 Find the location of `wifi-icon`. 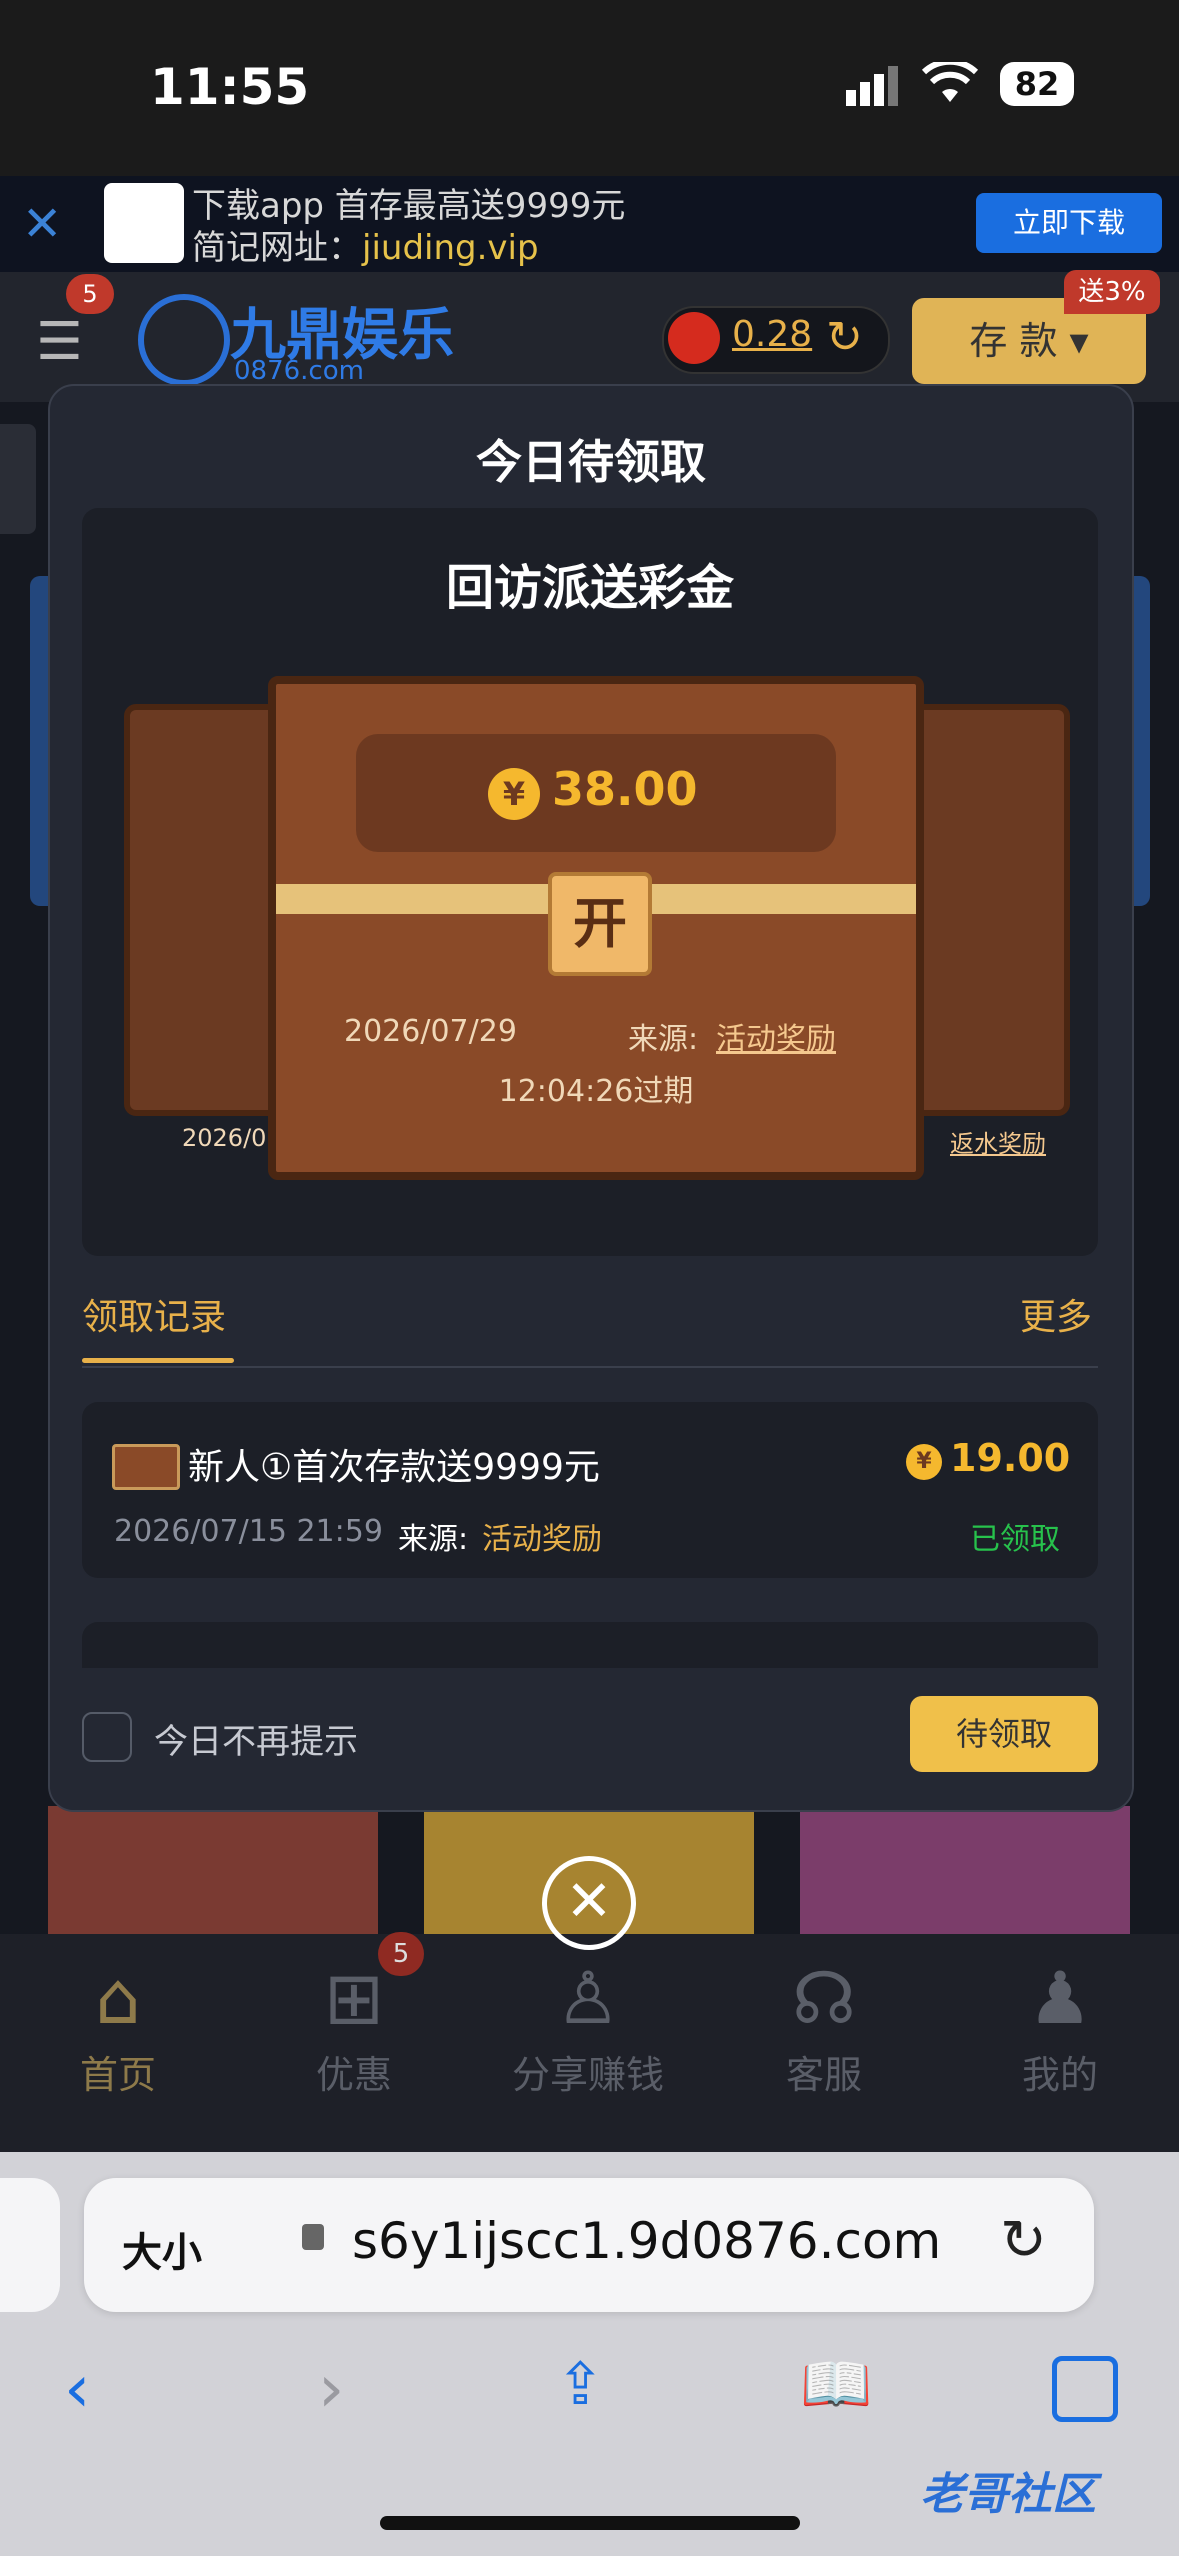

wifi-icon is located at coordinates (950, 84).